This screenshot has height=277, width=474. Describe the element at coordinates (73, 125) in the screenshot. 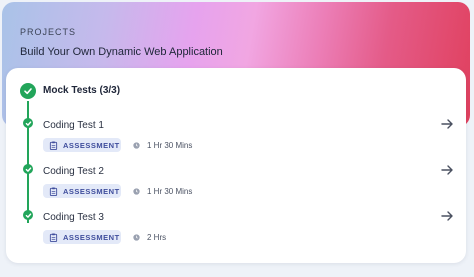

I see `test-title: Coding Test 1` at that location.